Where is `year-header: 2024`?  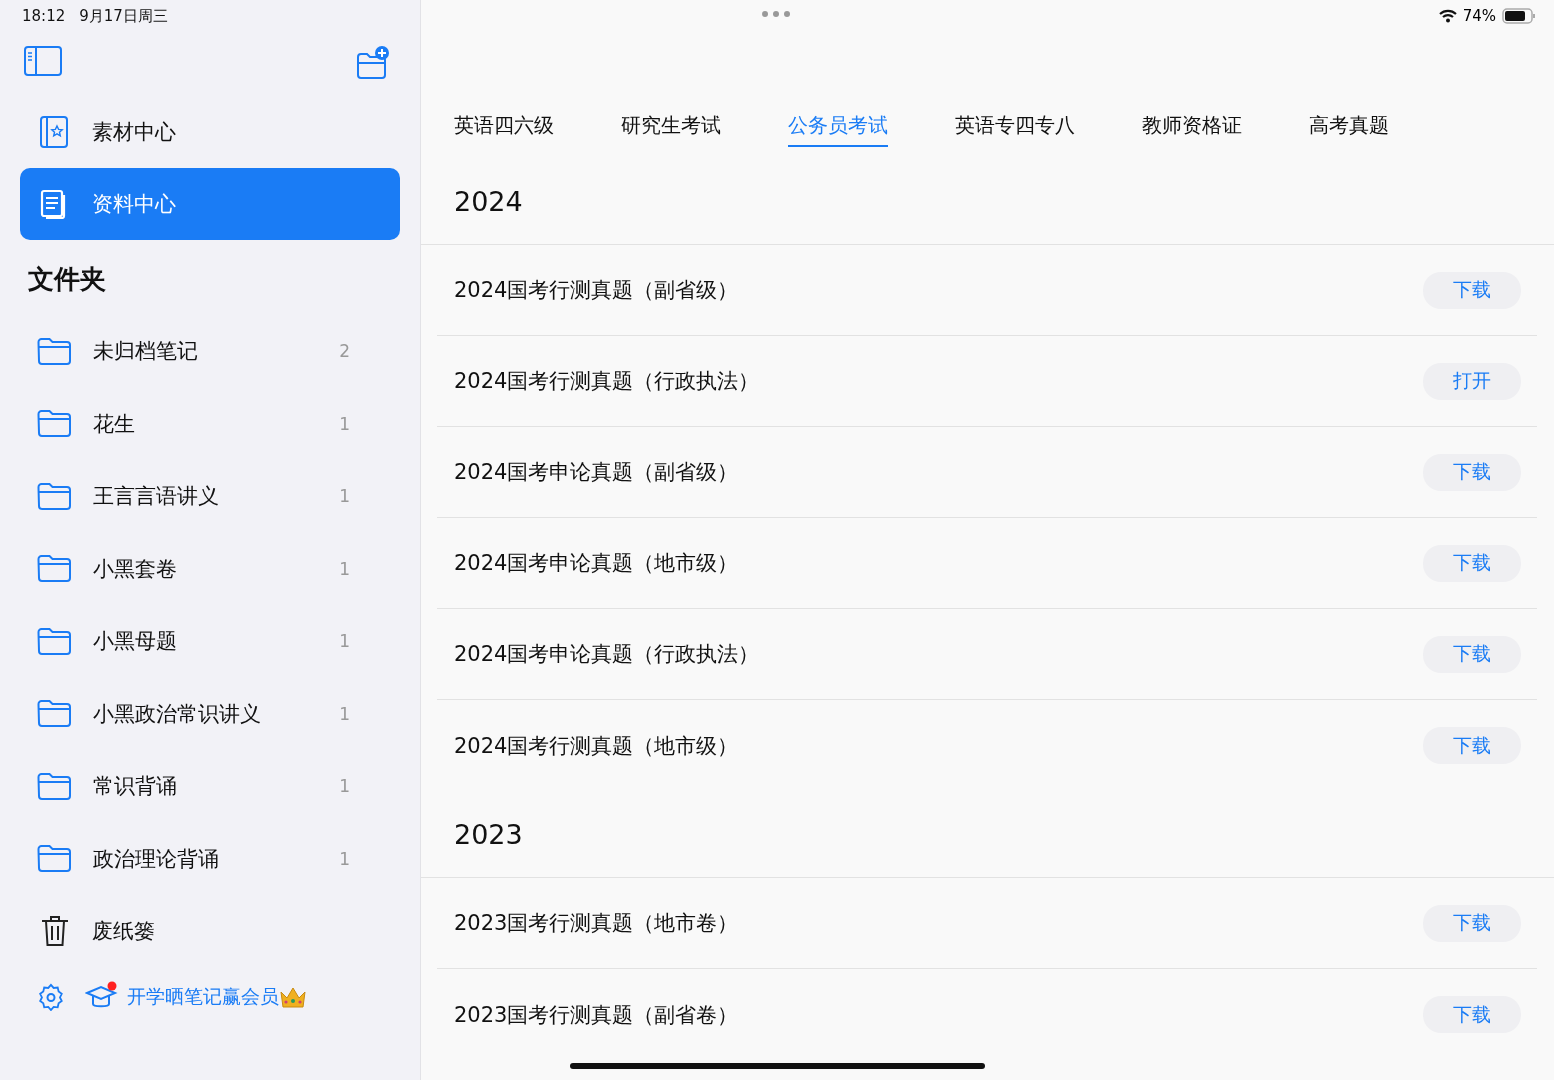
year-header: 2024 is located at coordinates (987, 201).